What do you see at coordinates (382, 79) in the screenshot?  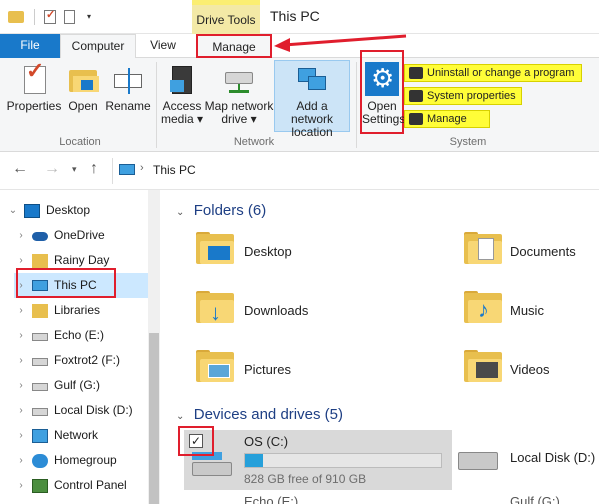 I see `settings-gear-icon: ⚙` at bounding box center [382, 79].